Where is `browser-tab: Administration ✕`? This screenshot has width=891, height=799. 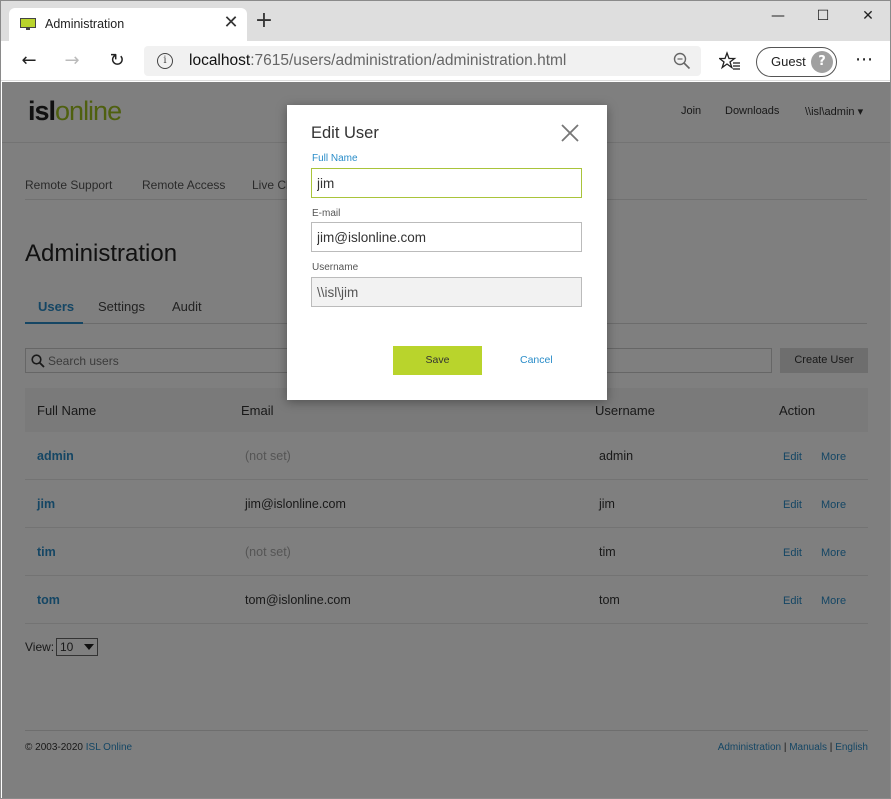
browser-tab: Administration ✕ is located at coordinates (128, 24).